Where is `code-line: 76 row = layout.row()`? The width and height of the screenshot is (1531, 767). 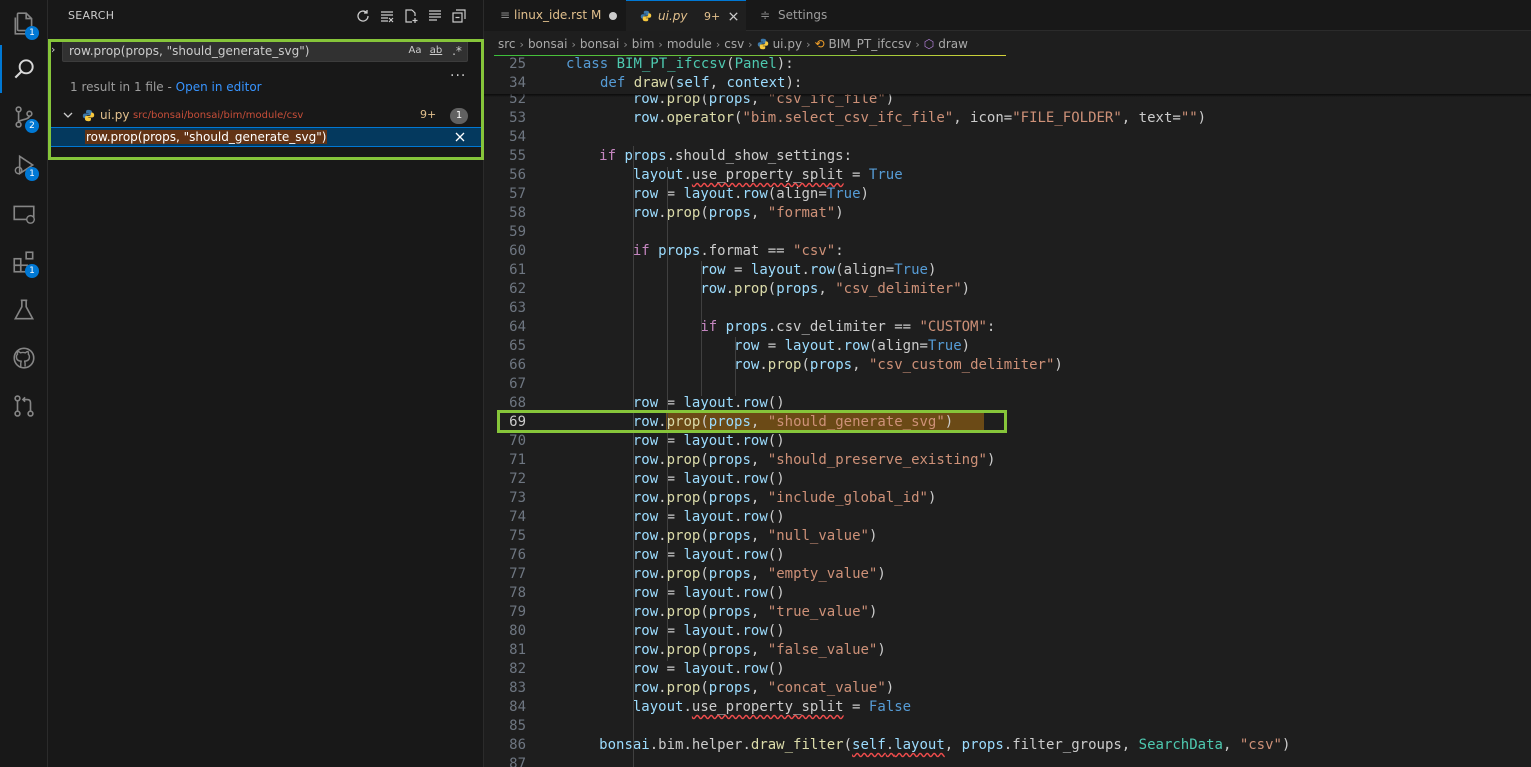 code-line: 76 row = layout.row() is located at coordinates (1007, 555).